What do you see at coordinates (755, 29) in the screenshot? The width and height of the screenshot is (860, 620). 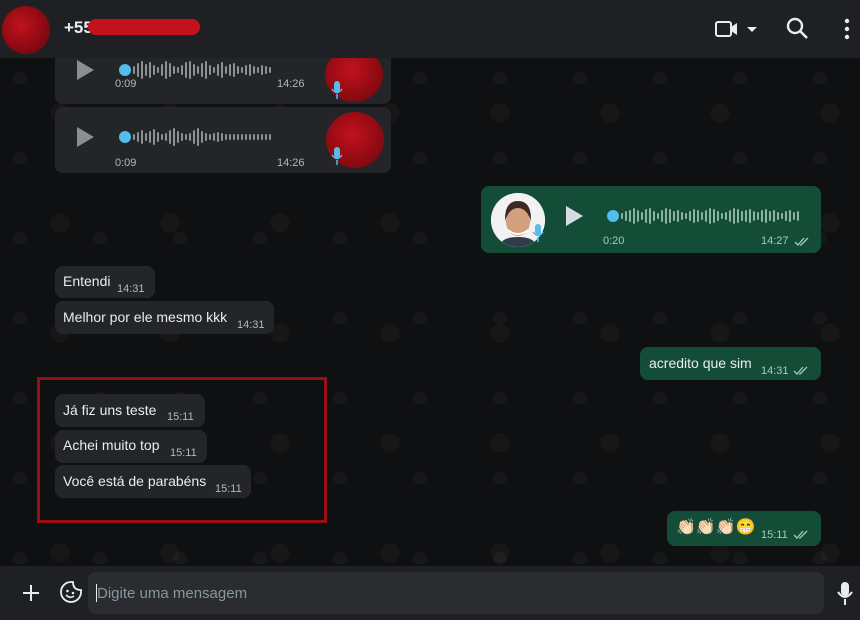 I see `chevron-down-icon` at bounding box center [755, 29].